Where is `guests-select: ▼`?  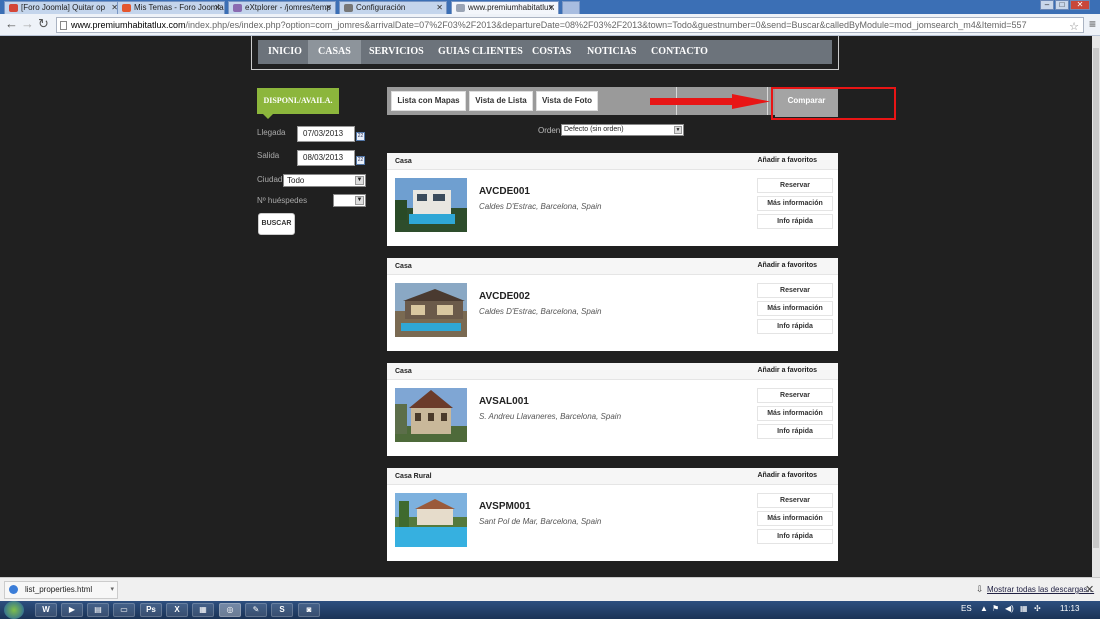
guests-select: ▼ is located at coordinates (349, 200).